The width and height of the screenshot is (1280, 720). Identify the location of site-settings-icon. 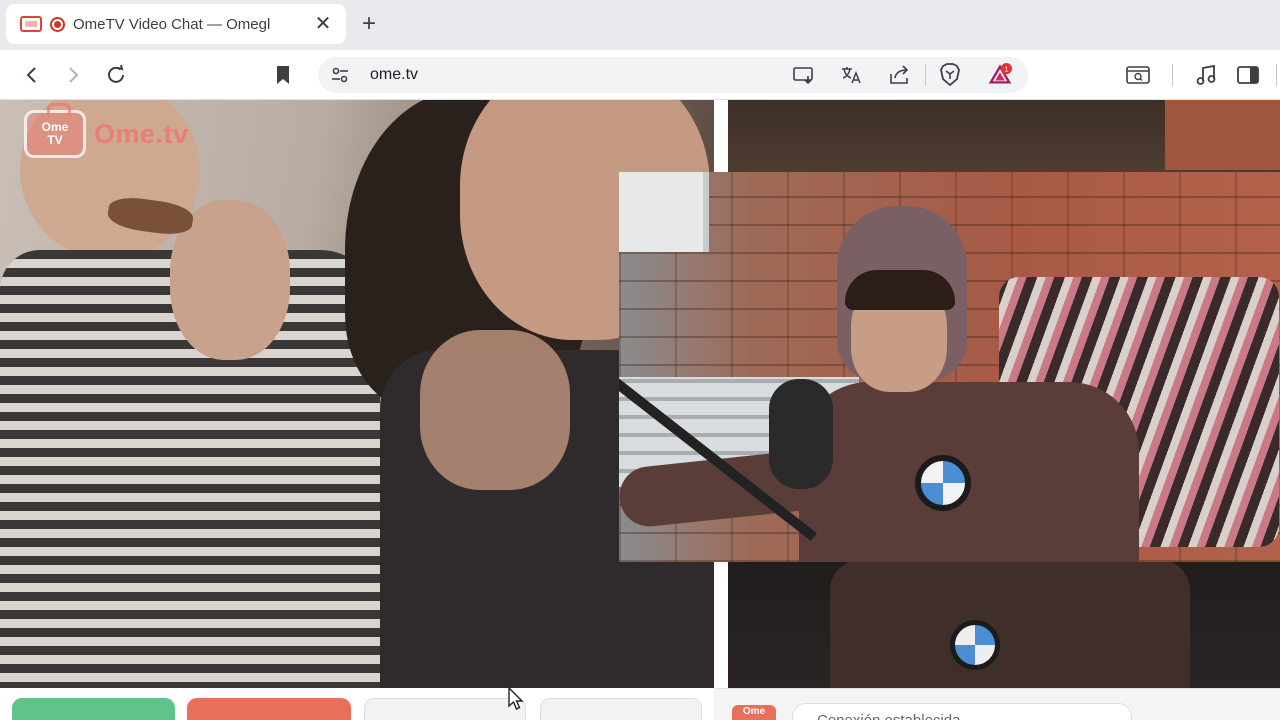
(340, 75).